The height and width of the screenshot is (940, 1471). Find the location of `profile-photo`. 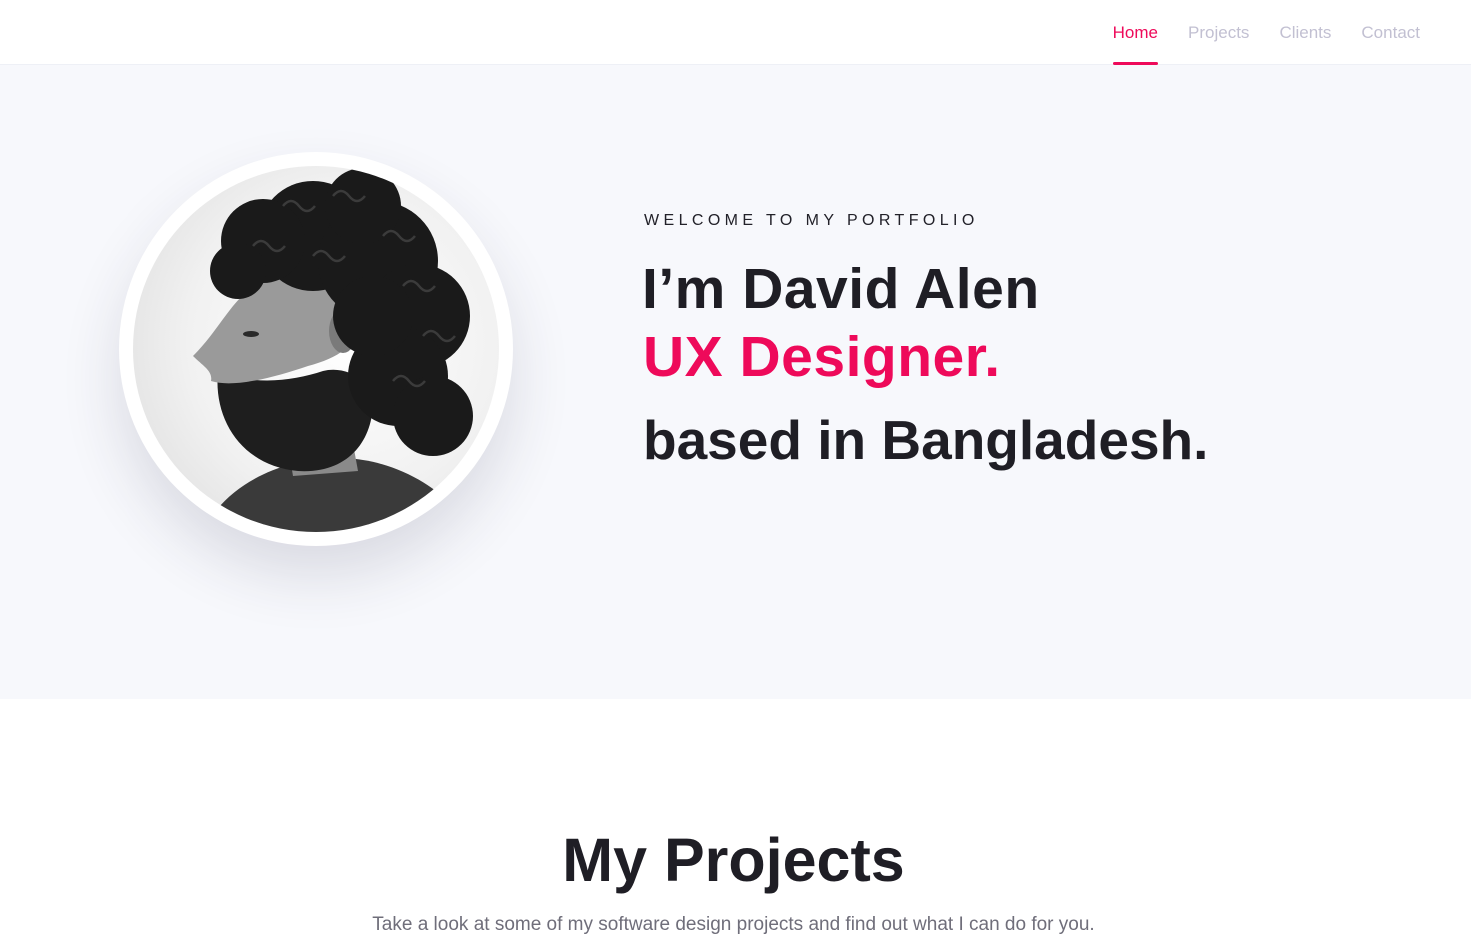

profile-photo is located at coordinates (316, 349).